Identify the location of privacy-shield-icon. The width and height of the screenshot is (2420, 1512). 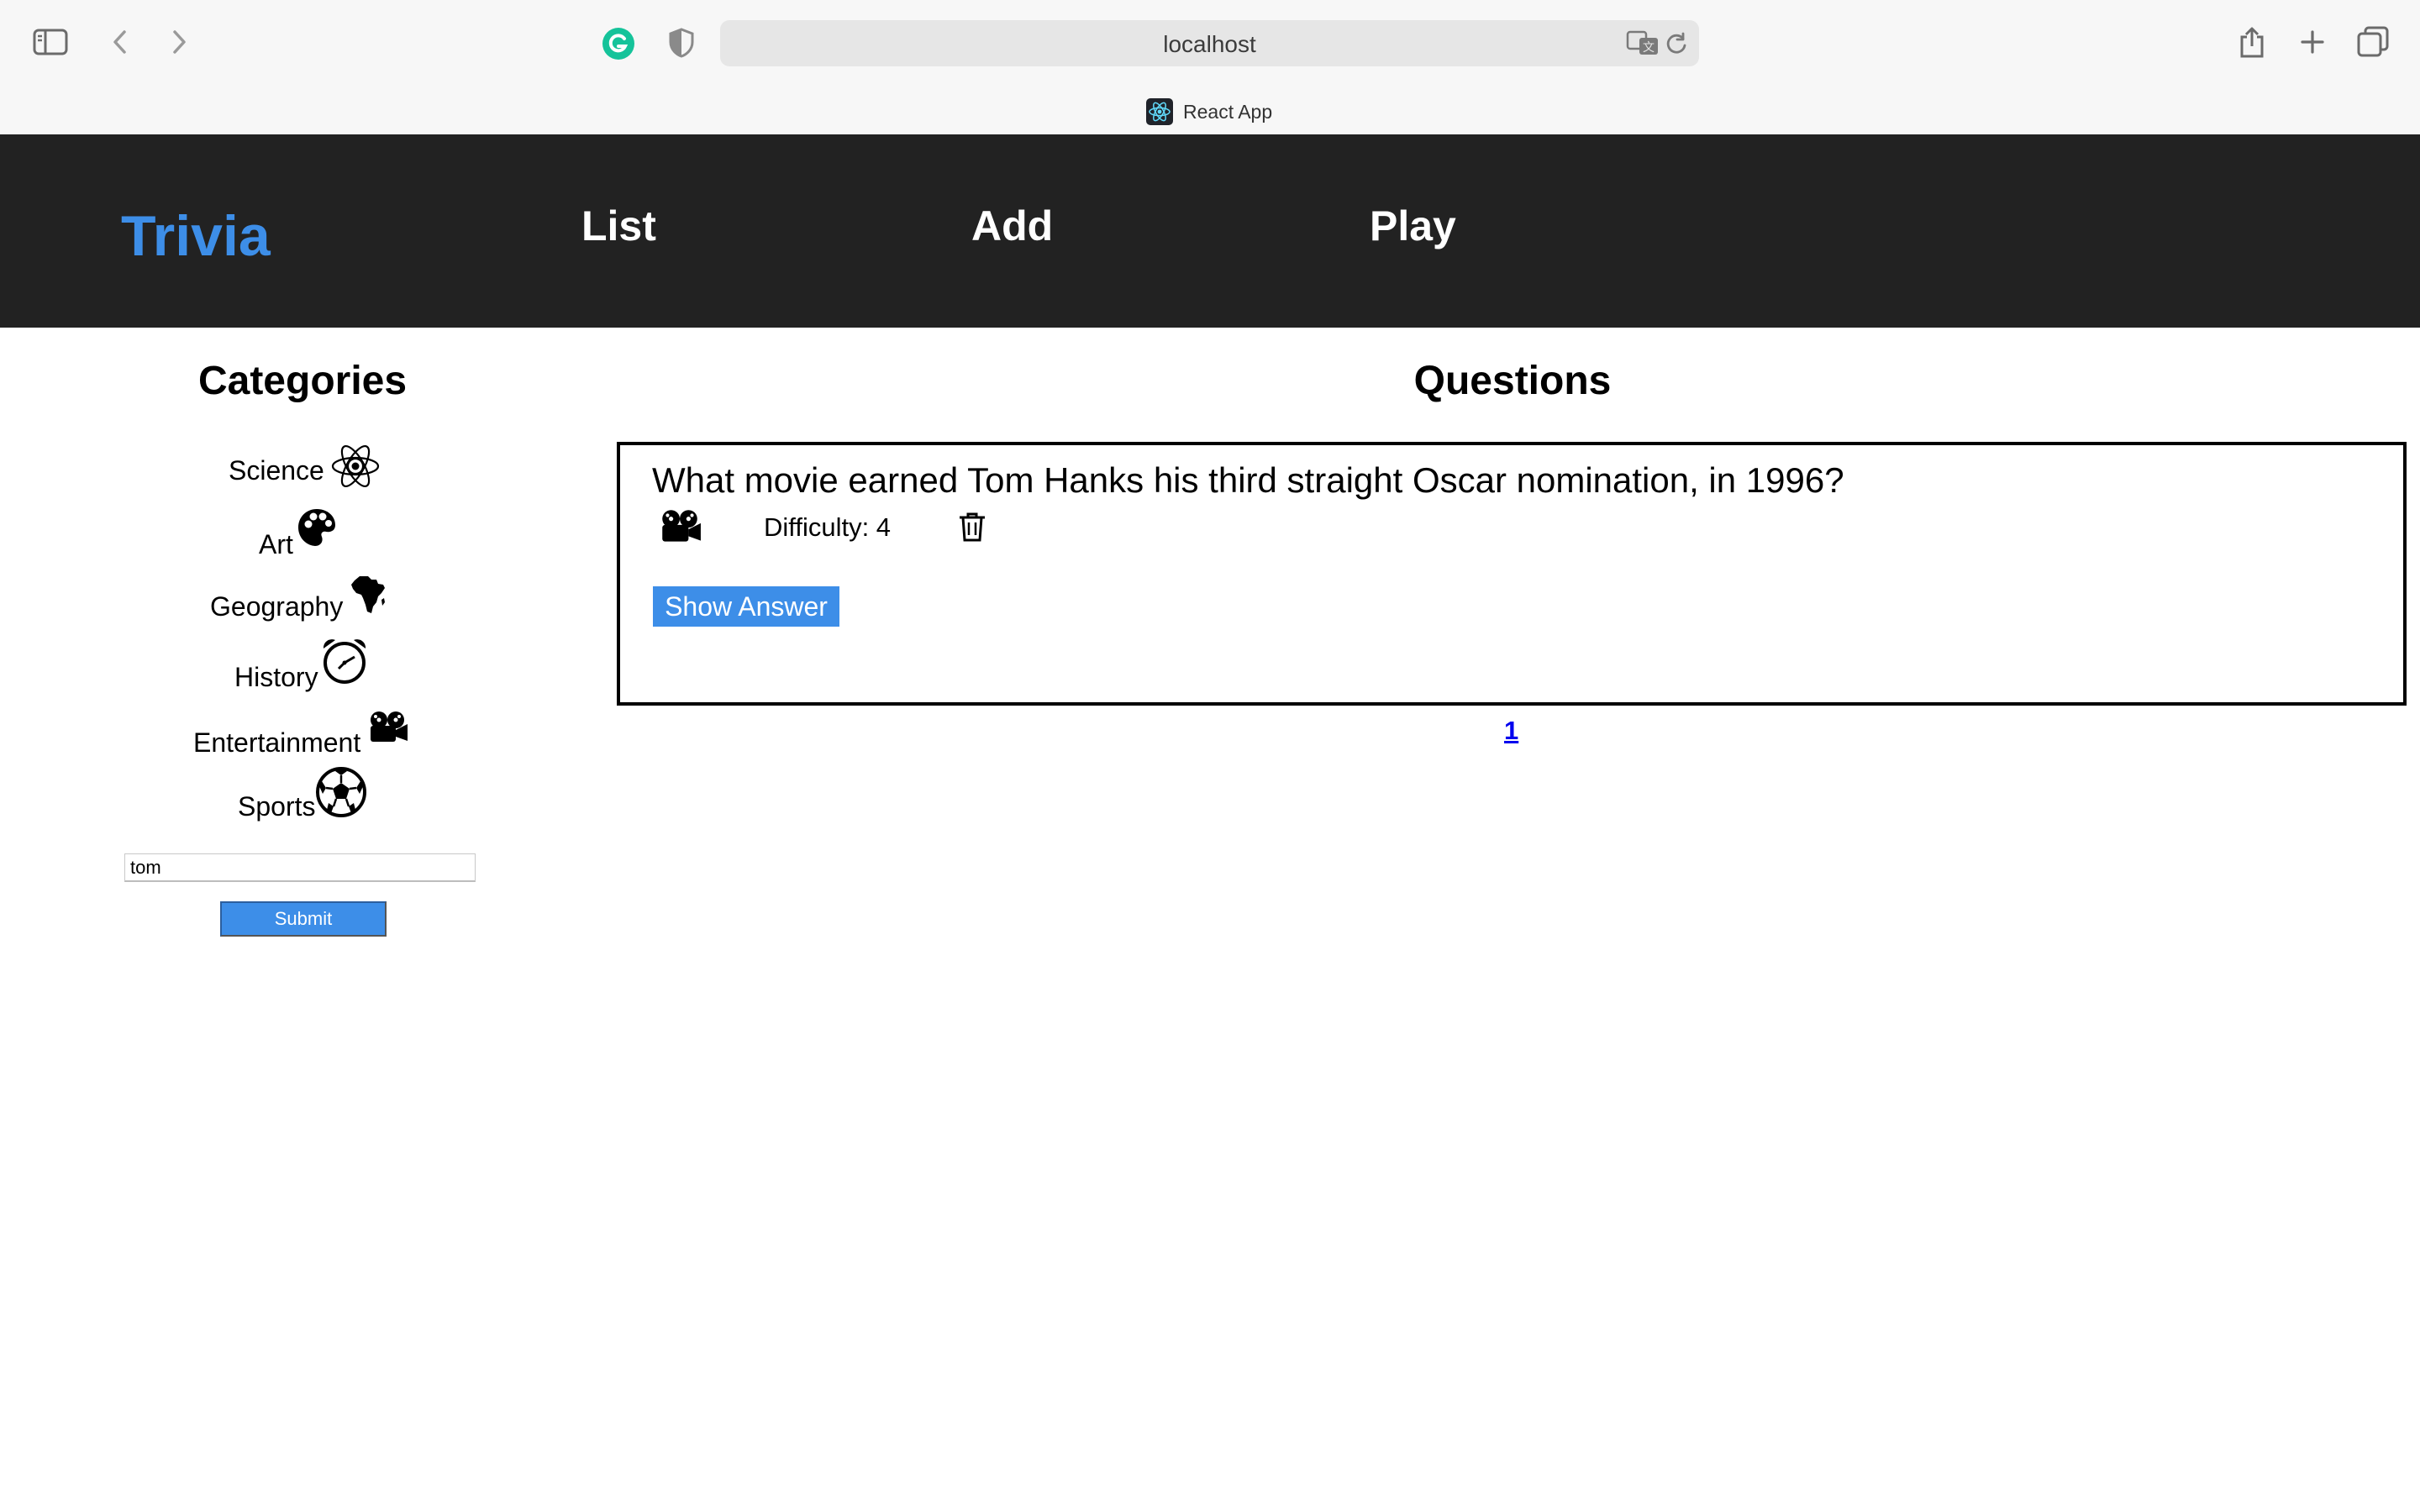
(681, 43).